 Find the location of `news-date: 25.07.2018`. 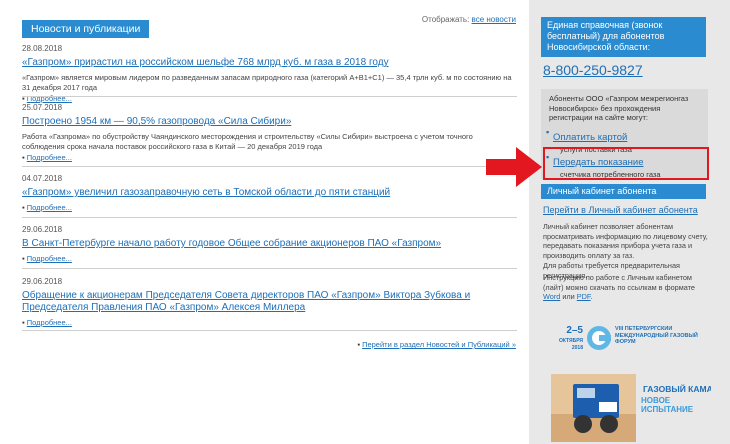

news-date: 25.07.2018 is located at coordinates (42, 107).